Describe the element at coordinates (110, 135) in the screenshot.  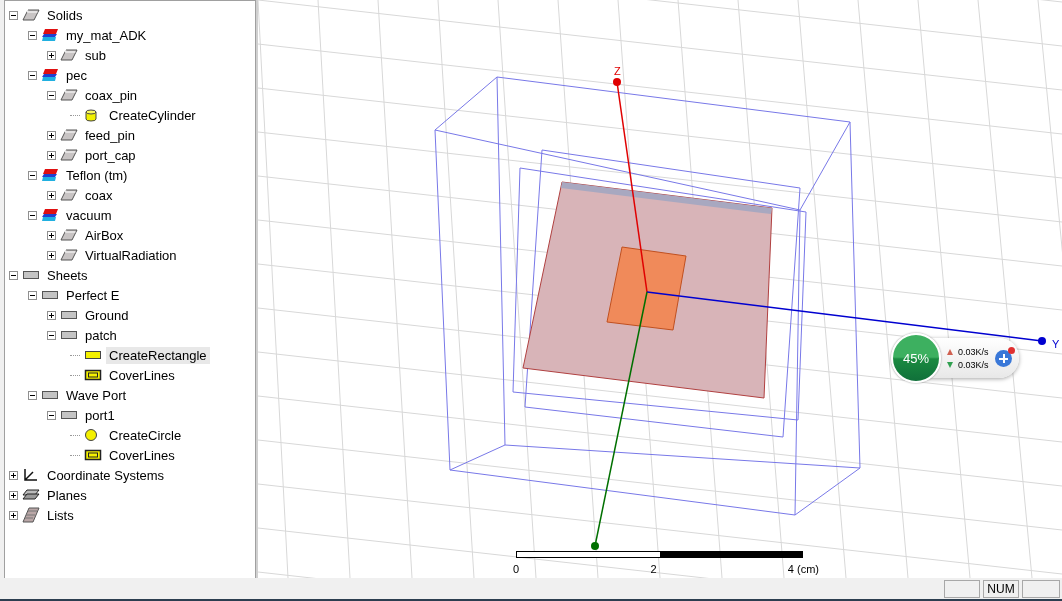
I see `tree-item: feed_pin` at that location.